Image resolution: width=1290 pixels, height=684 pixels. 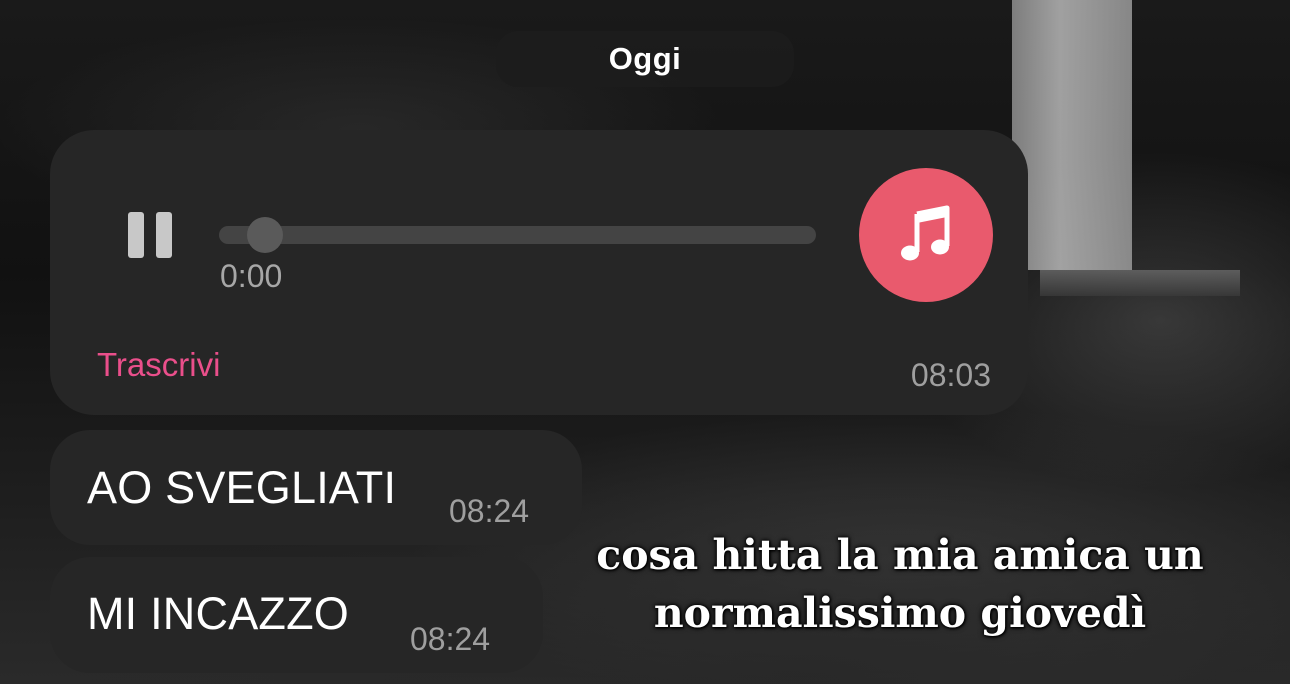 I want to click on date-label: Oggi, so click(x=645, y=58).